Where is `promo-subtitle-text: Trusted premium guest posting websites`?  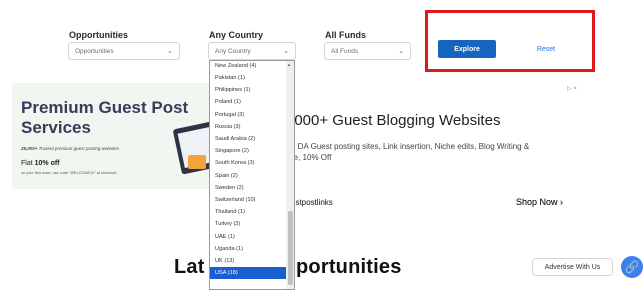 promo-subtitle-text: Trusted premium guest posting websites is located at coordinates (78, 148).